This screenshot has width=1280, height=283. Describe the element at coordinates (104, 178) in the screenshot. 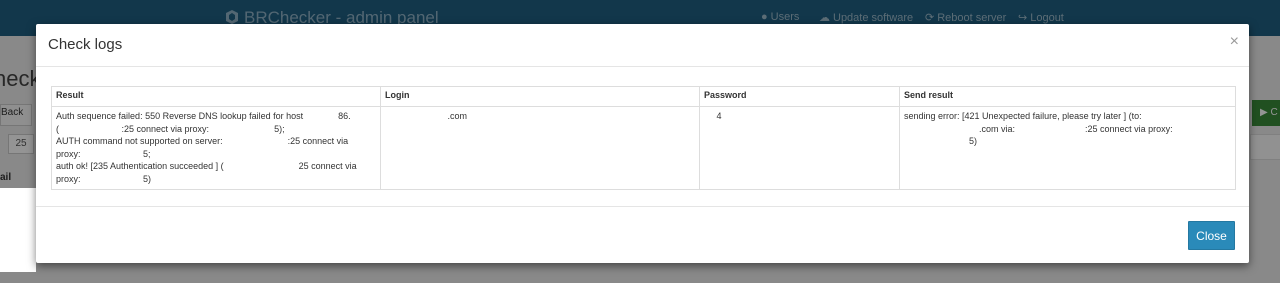

I see `result-line: proxy: 5)` at that location.